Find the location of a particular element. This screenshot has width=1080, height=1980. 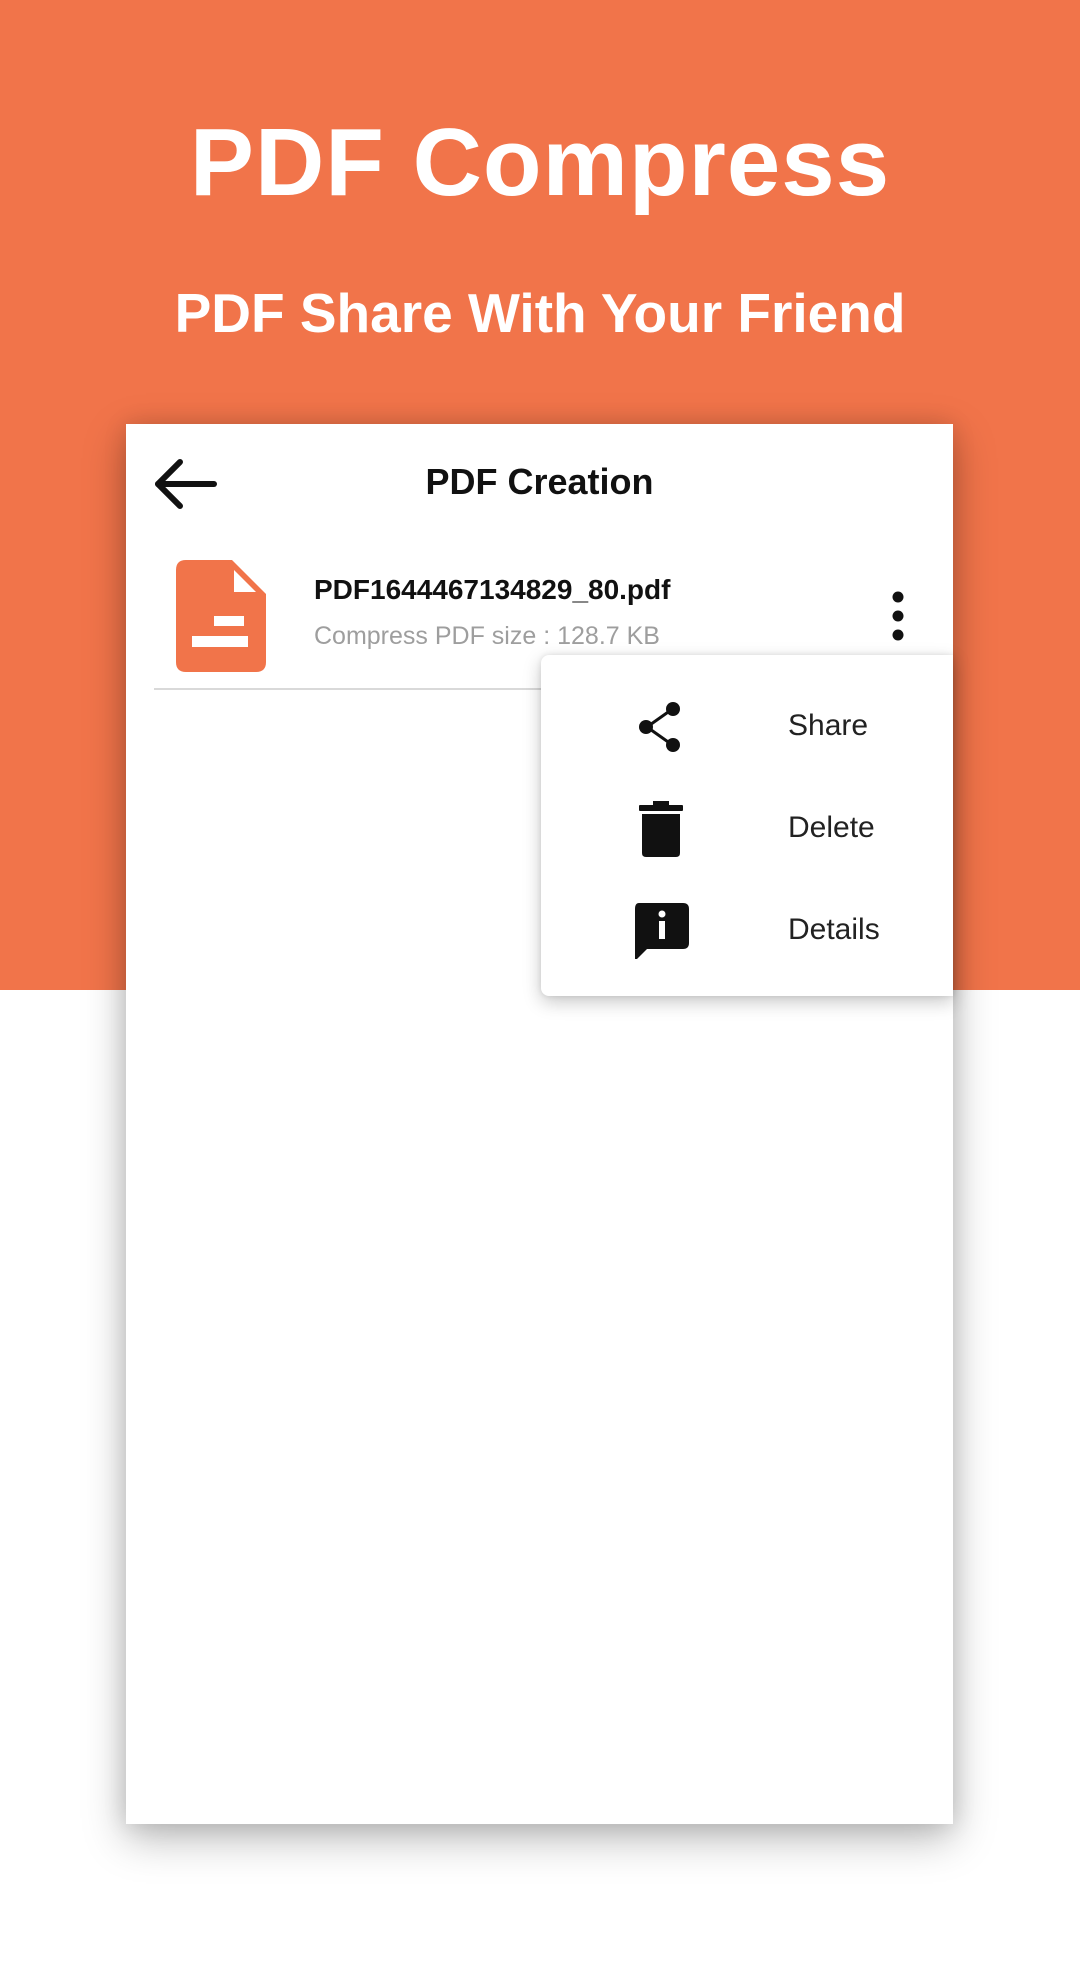

promo-subtitle: PDF Share With Your Friend is located at coordinates (540, 313).